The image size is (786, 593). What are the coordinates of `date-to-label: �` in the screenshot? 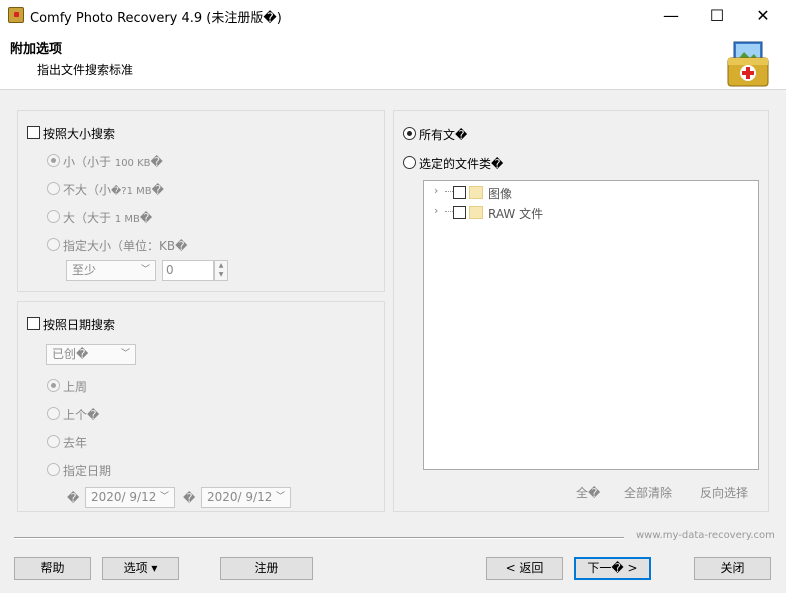 It's located at (189, 498).